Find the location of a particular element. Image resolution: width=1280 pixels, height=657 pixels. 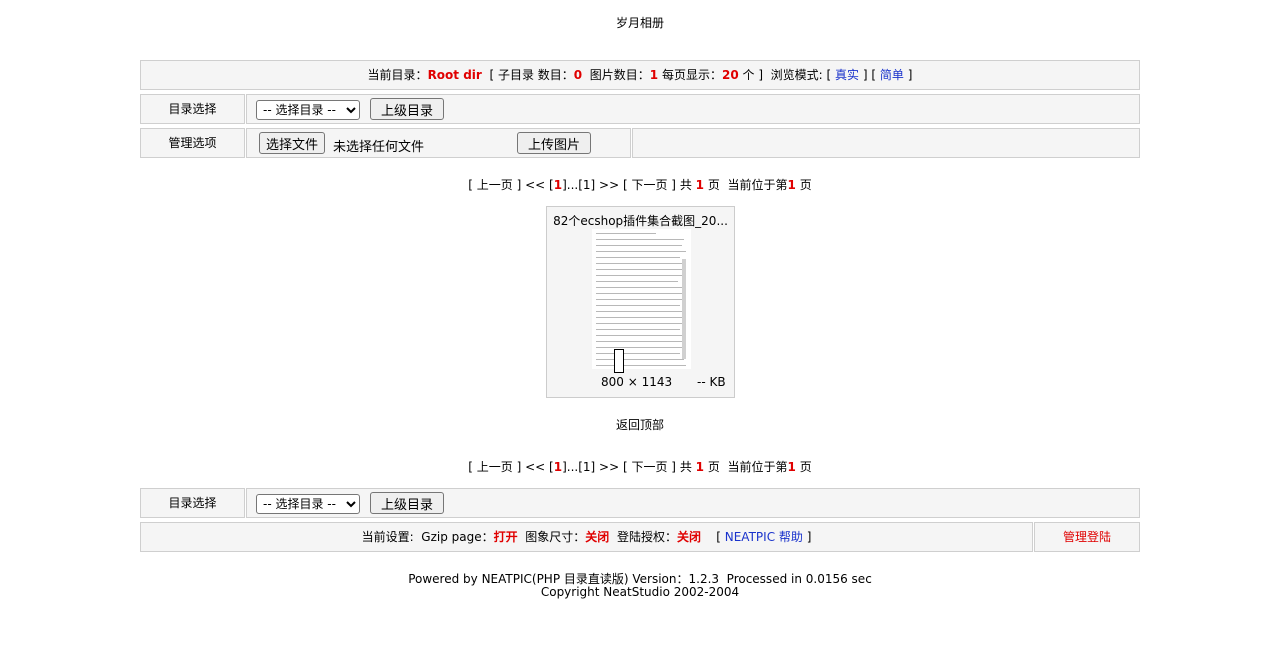

mode-real-link: 真实 is located at coordinates (847, 75).